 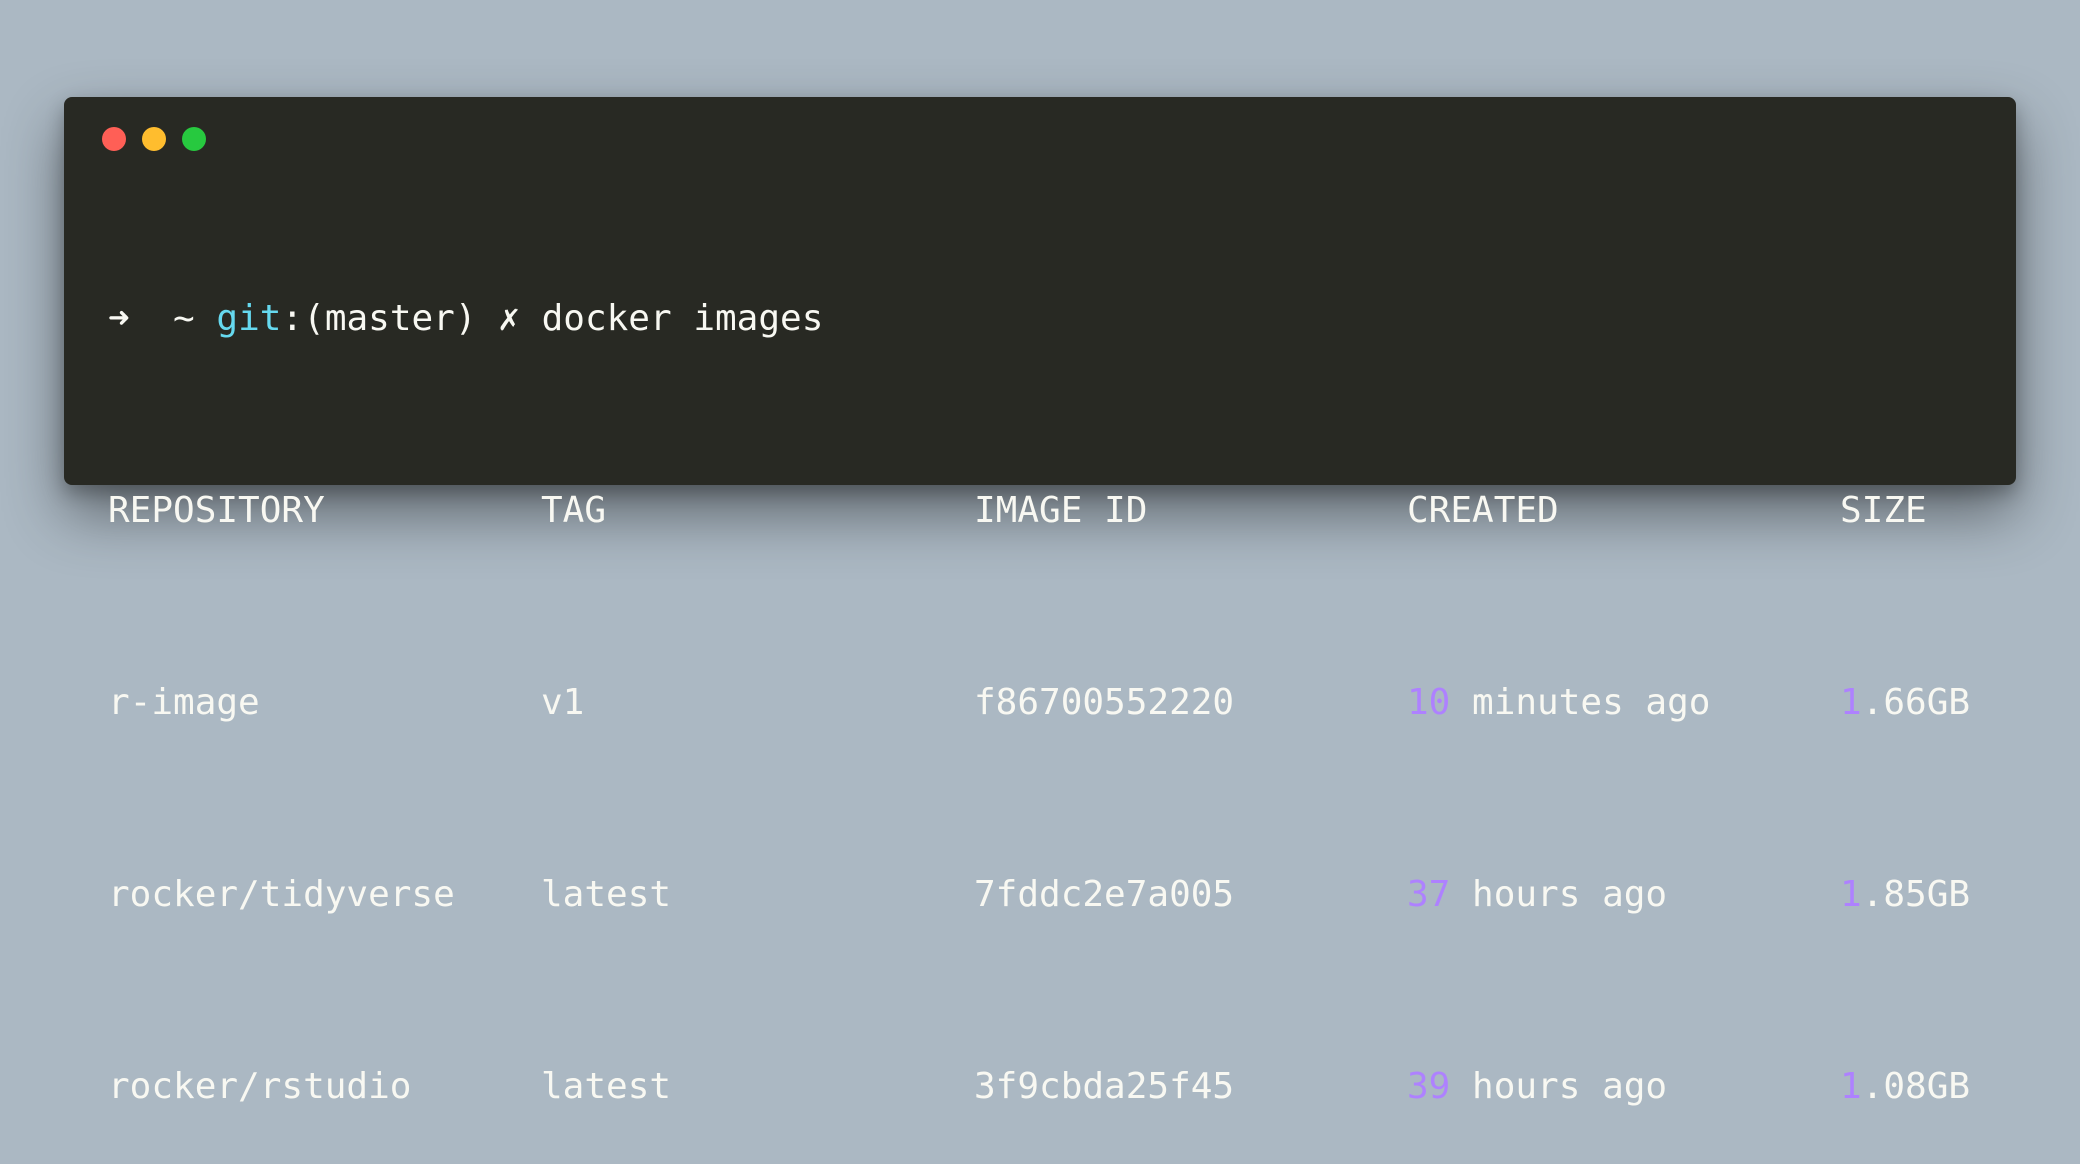 What do you see at coordinates (1047, 319) in the screenshot?
I see `prompt-line: ➜ ~ git:(master) ✗ docker images` at bounding box center [1047, 319].